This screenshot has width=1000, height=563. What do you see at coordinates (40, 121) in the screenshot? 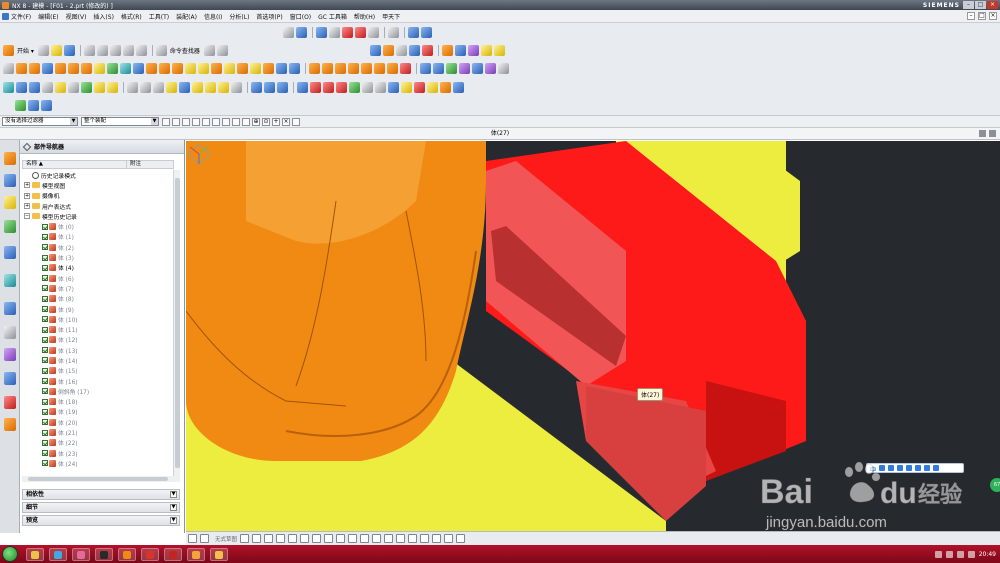
I see `type-filter-select: 没有选择过滤器 ▼` at bounding box center [40, 121].